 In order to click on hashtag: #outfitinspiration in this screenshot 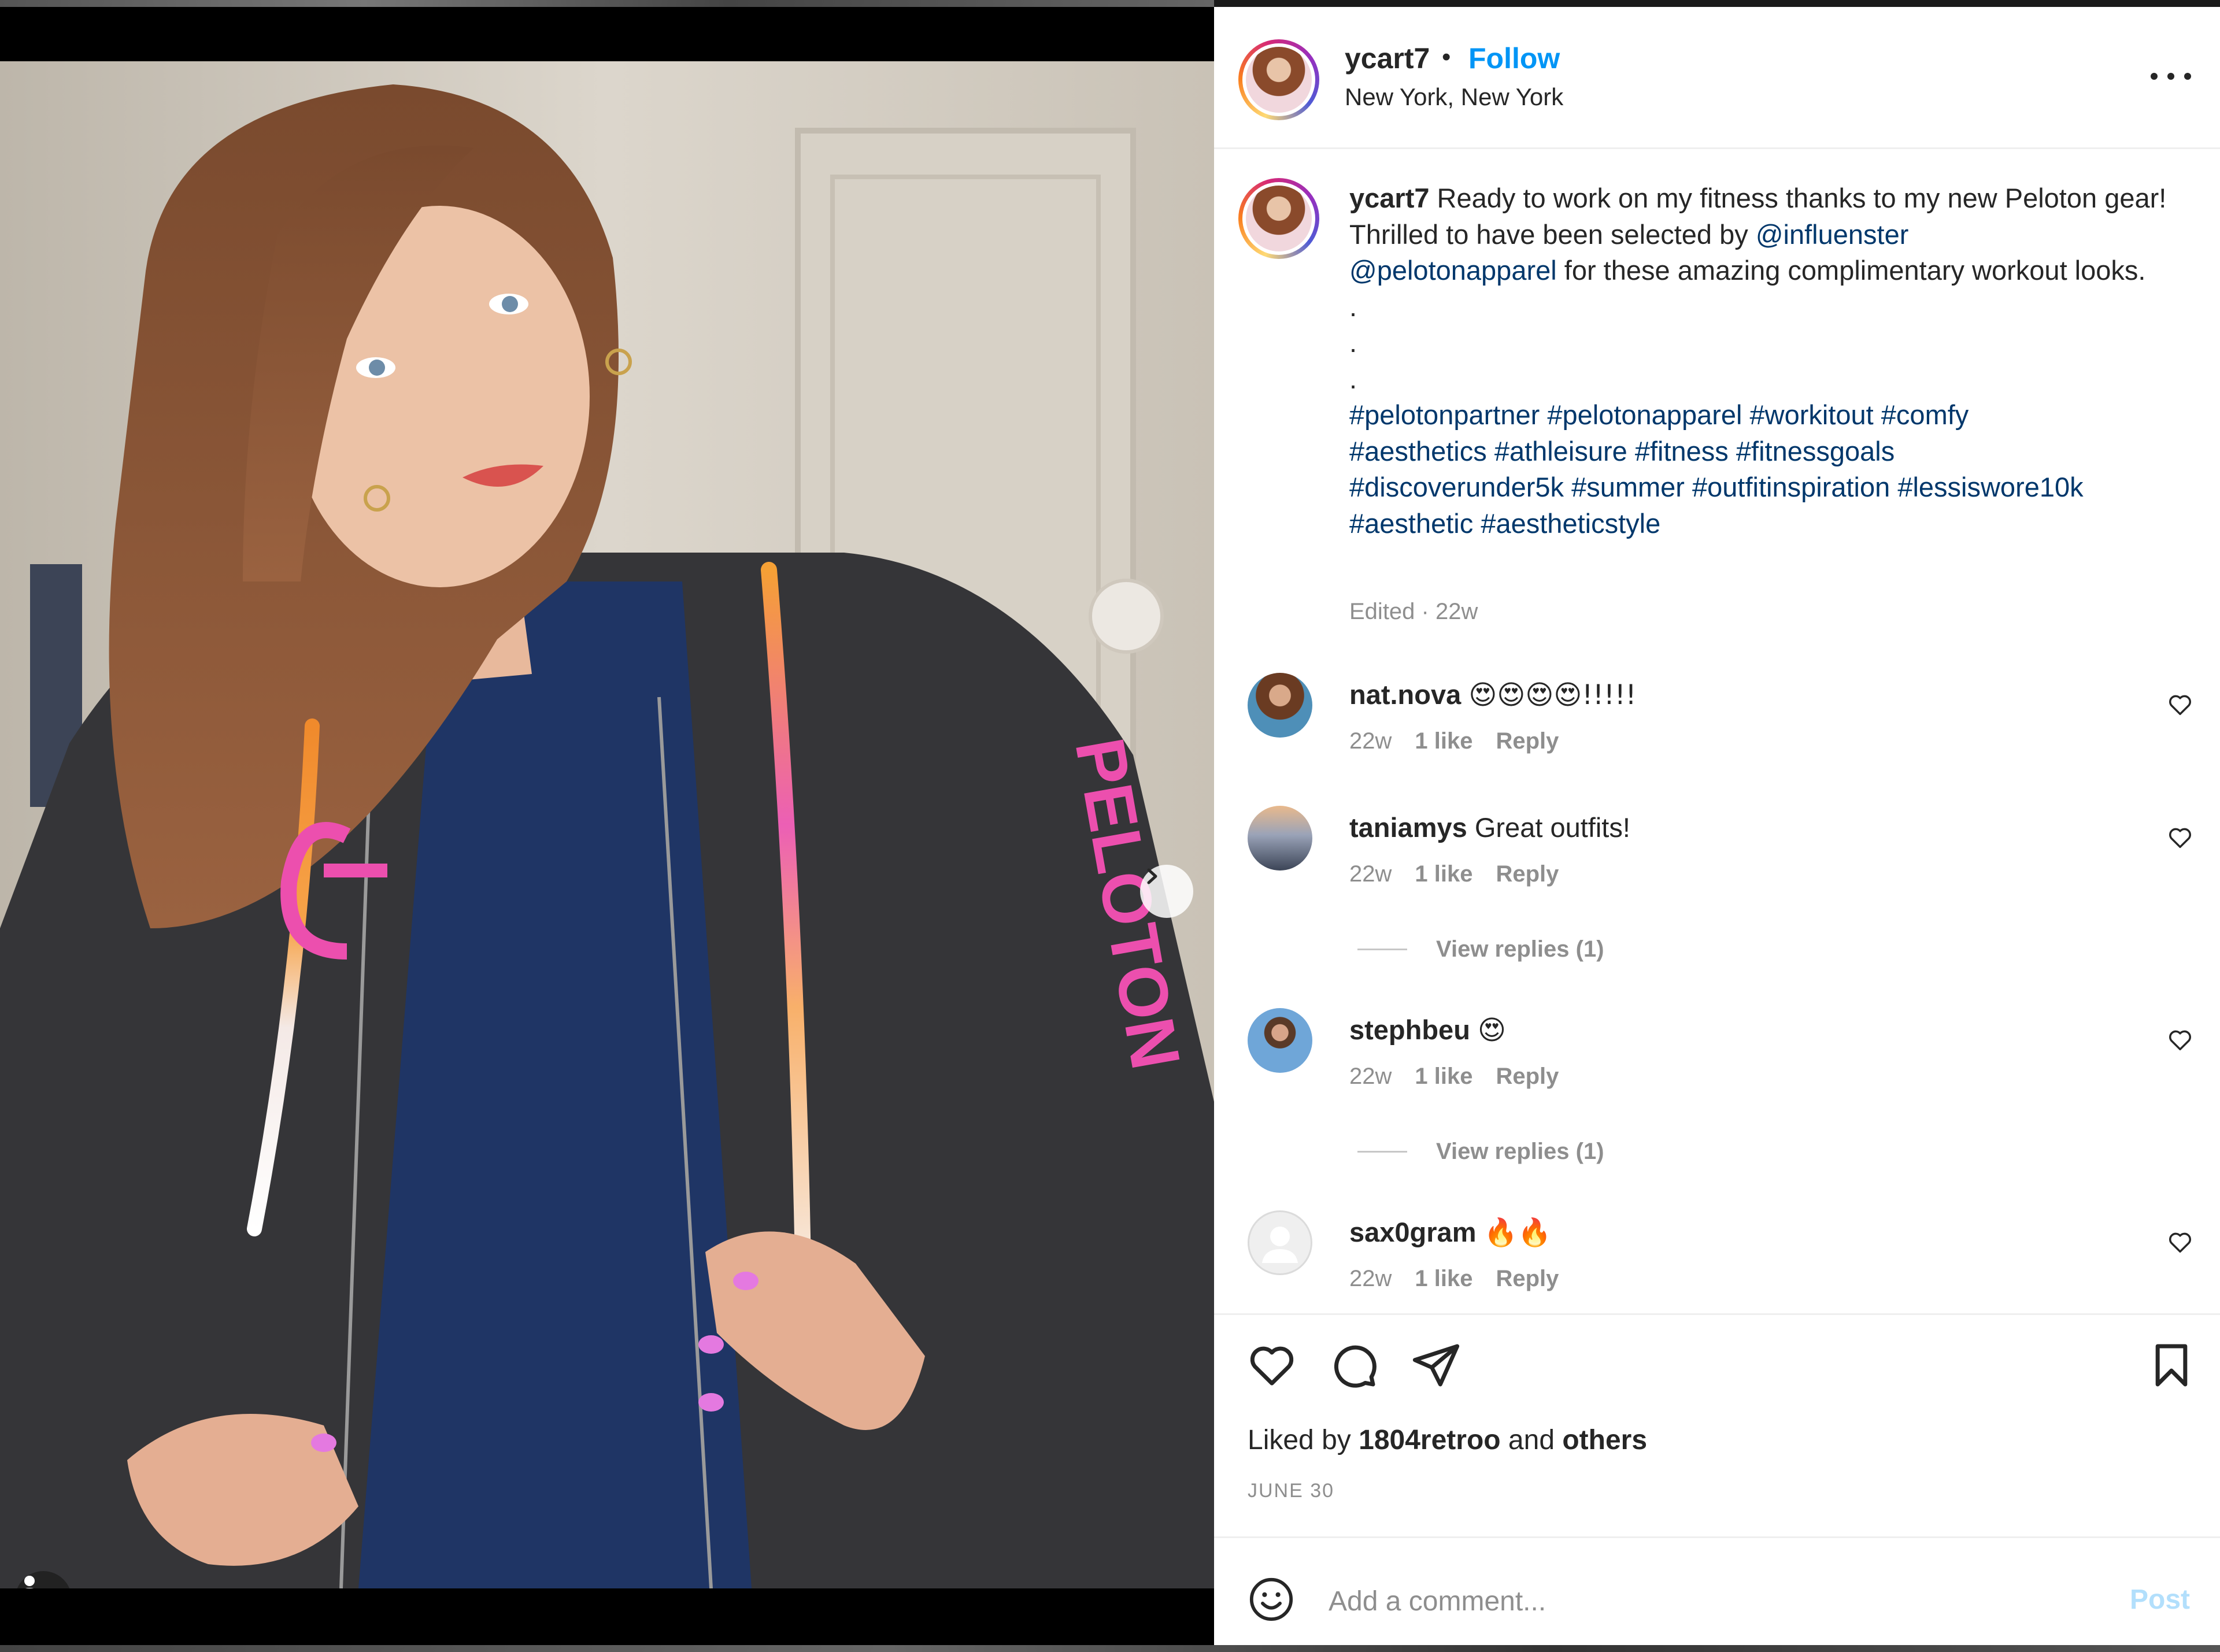, I will do `click(1791, 487)`.